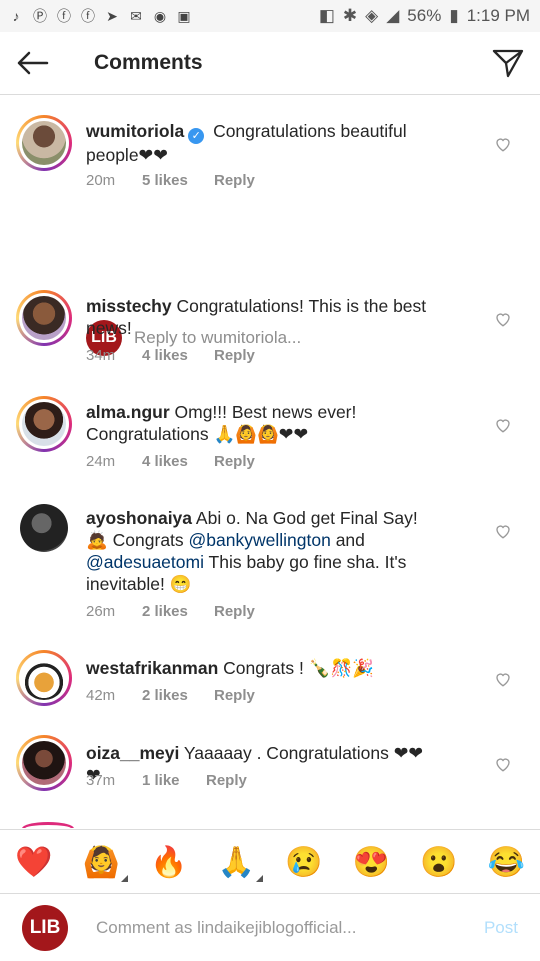  I want to click on username: wumitoriola, so click(135, 131).